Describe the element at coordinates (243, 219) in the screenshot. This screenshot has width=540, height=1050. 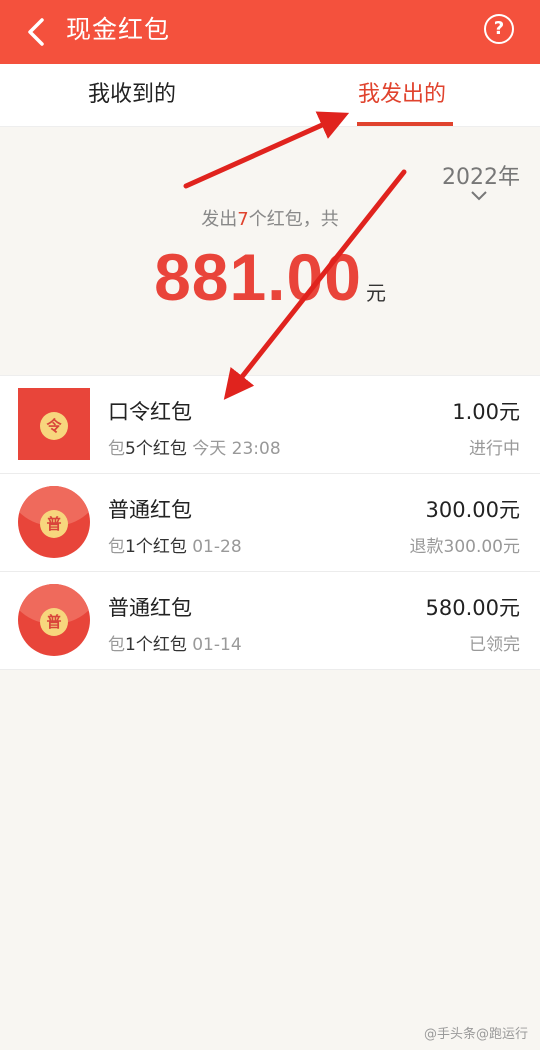
I see `summary-count: 7` at that location.